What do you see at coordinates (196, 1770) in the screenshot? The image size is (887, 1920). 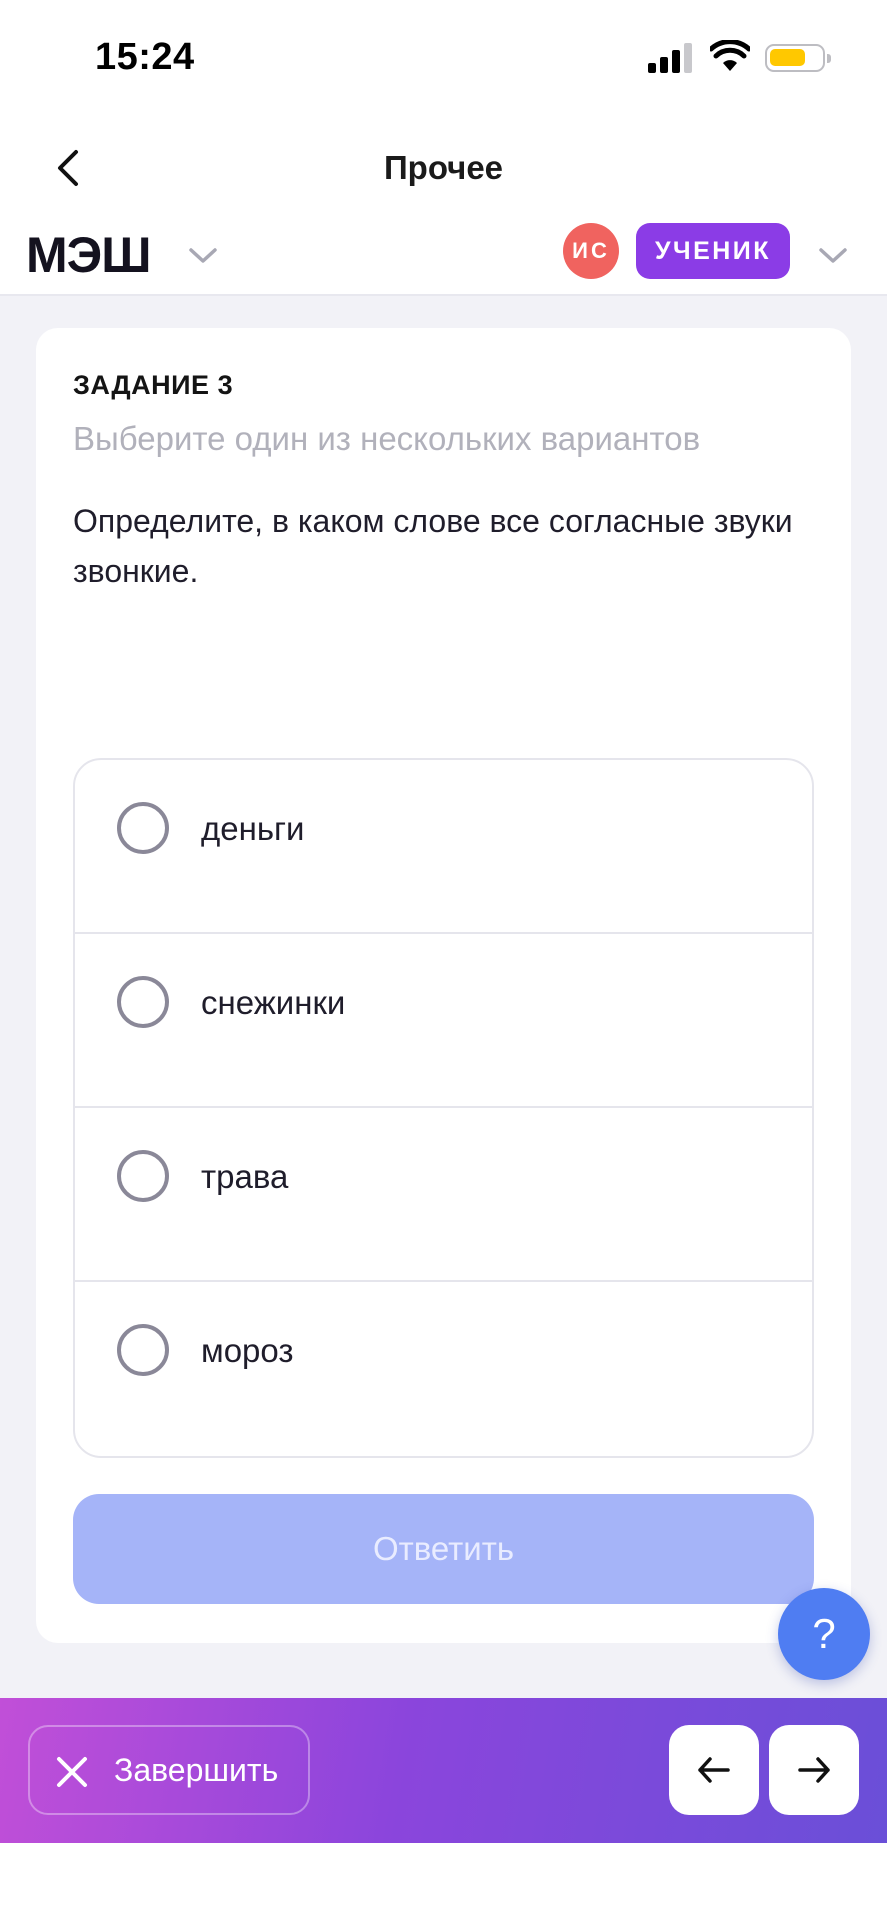 I see `finish-button-label: Завершить` at bounding box center [196, 1770].